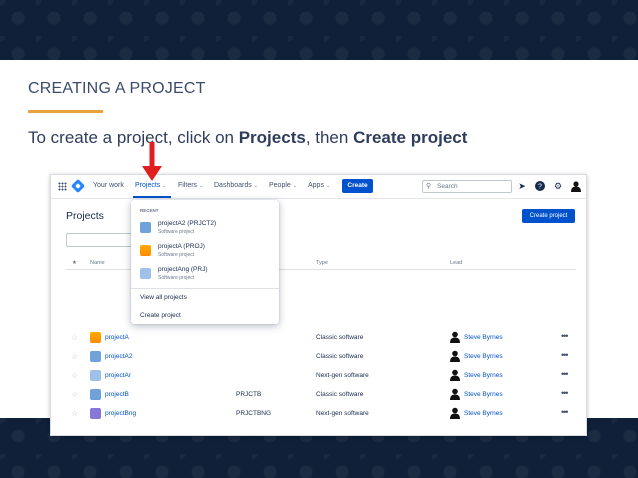 This screenshot has height=478, width=638. Describe the element at coordinates (97, 263) in the screenshot. I see `name-column-header: Name` at that location.